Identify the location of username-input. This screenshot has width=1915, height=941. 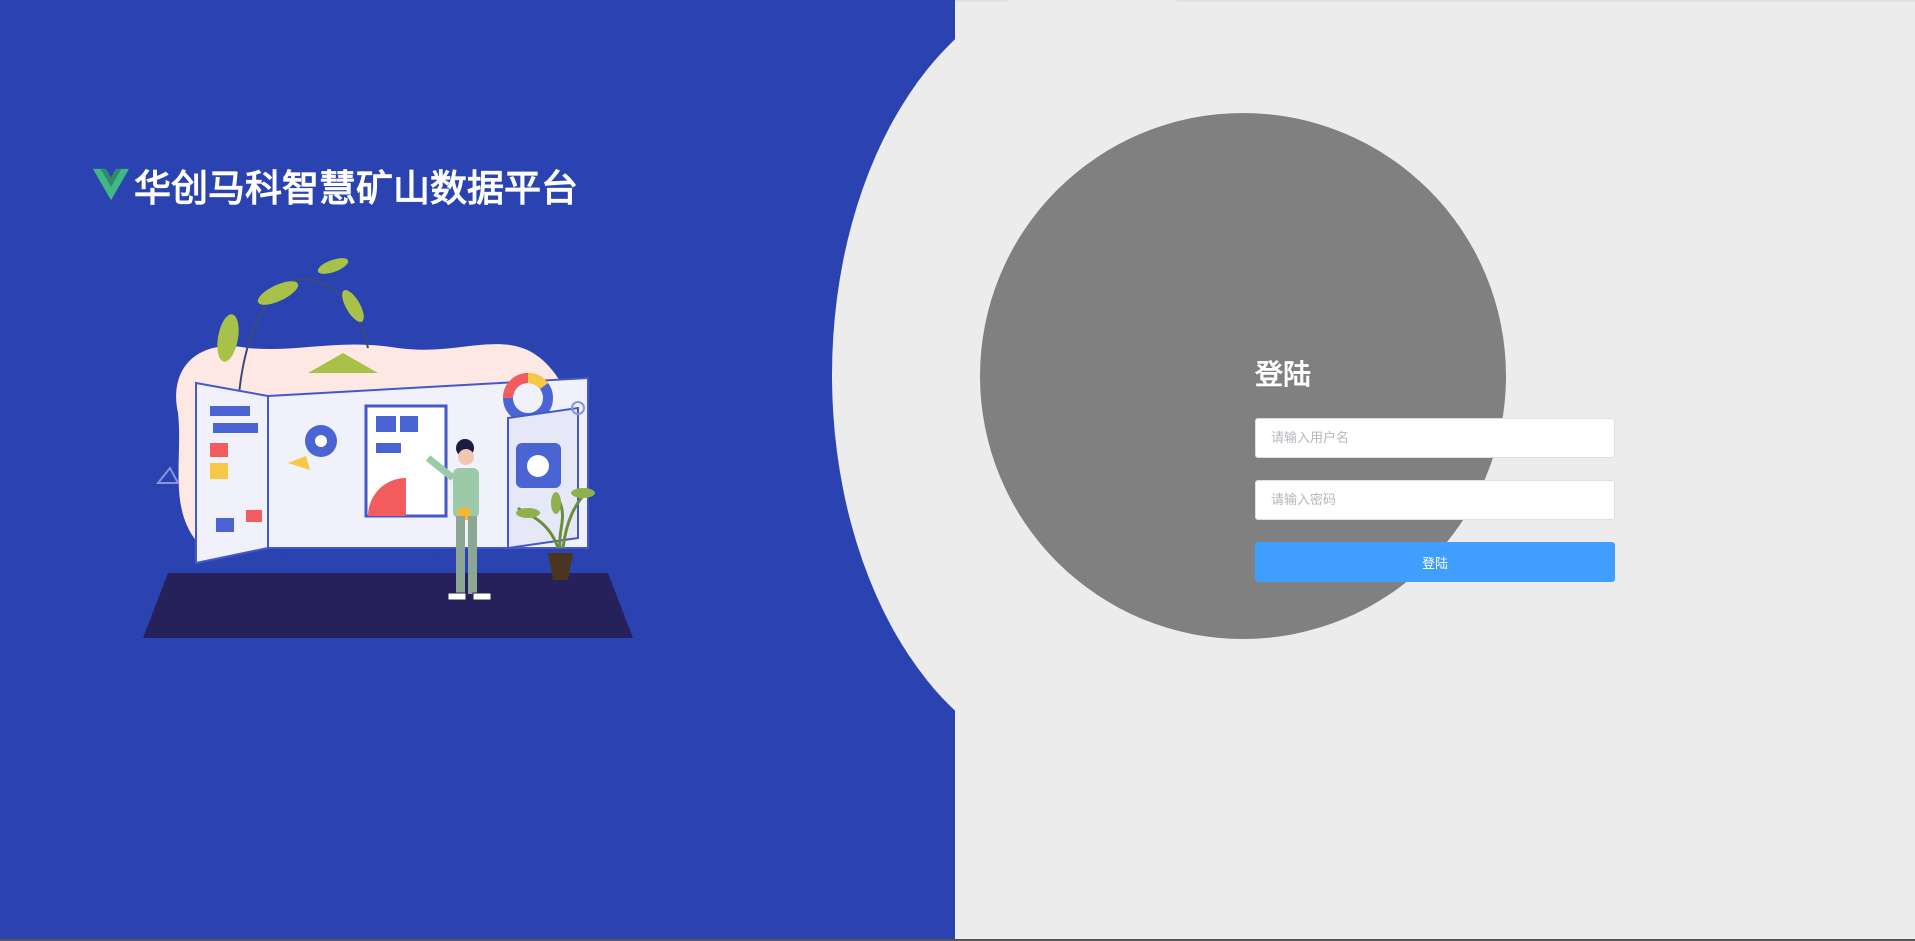
(1435, 438).